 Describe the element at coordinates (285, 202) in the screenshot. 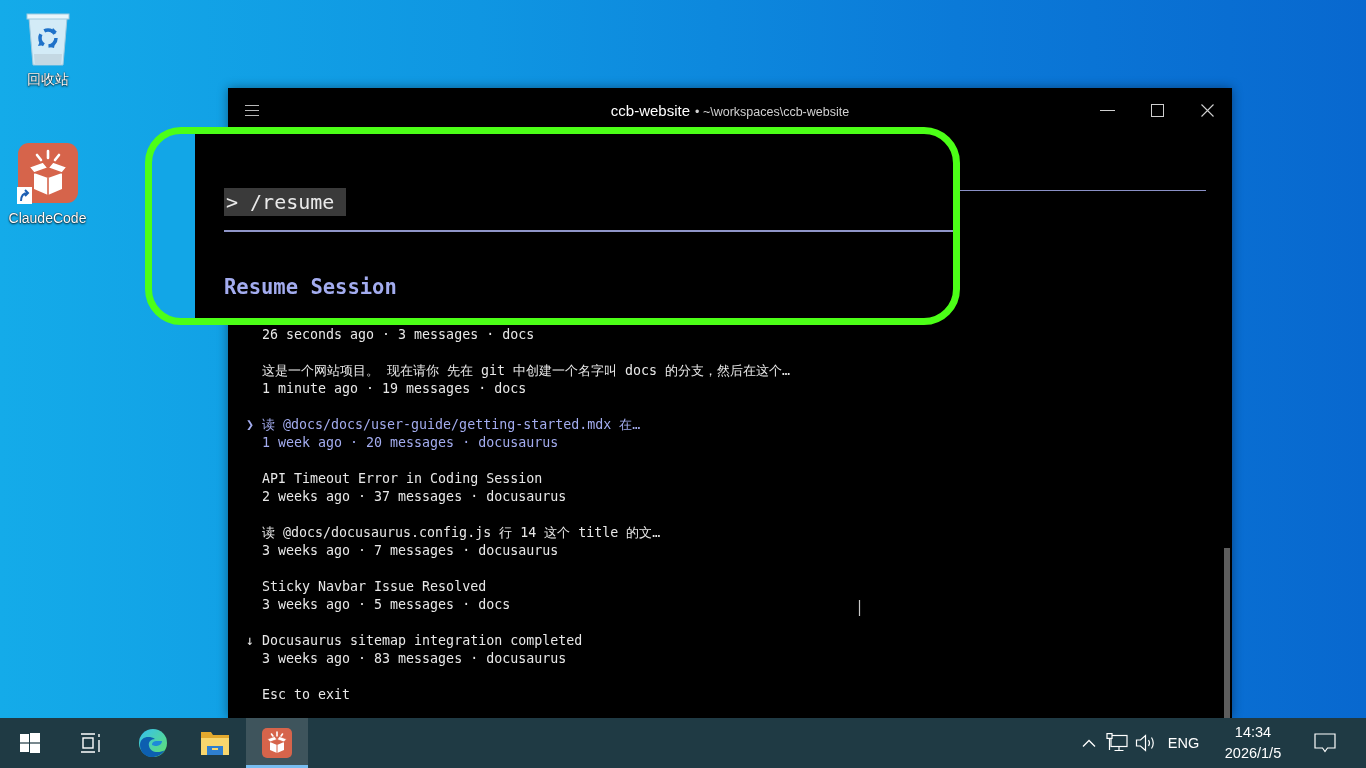

I see `command-input: > /resume` at that location.